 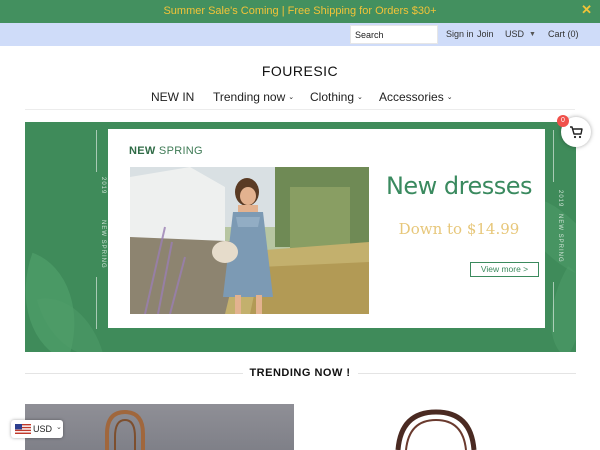 I want to click on currency-switcher: USD ⌄, so click(x=37, y=429).